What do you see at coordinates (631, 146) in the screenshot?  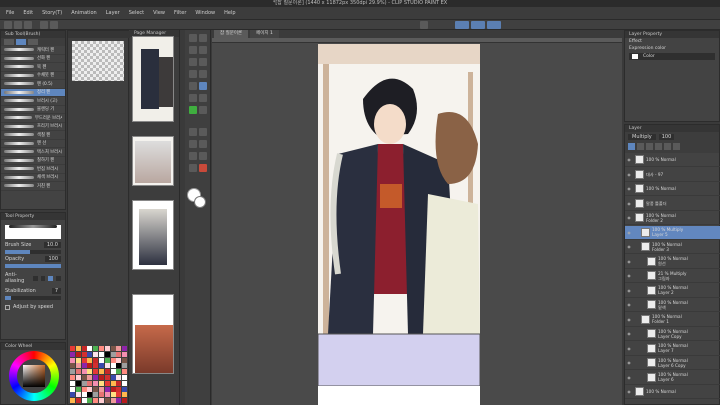 I see `new-raster-layer-icon` at bounding box center [631, 146].